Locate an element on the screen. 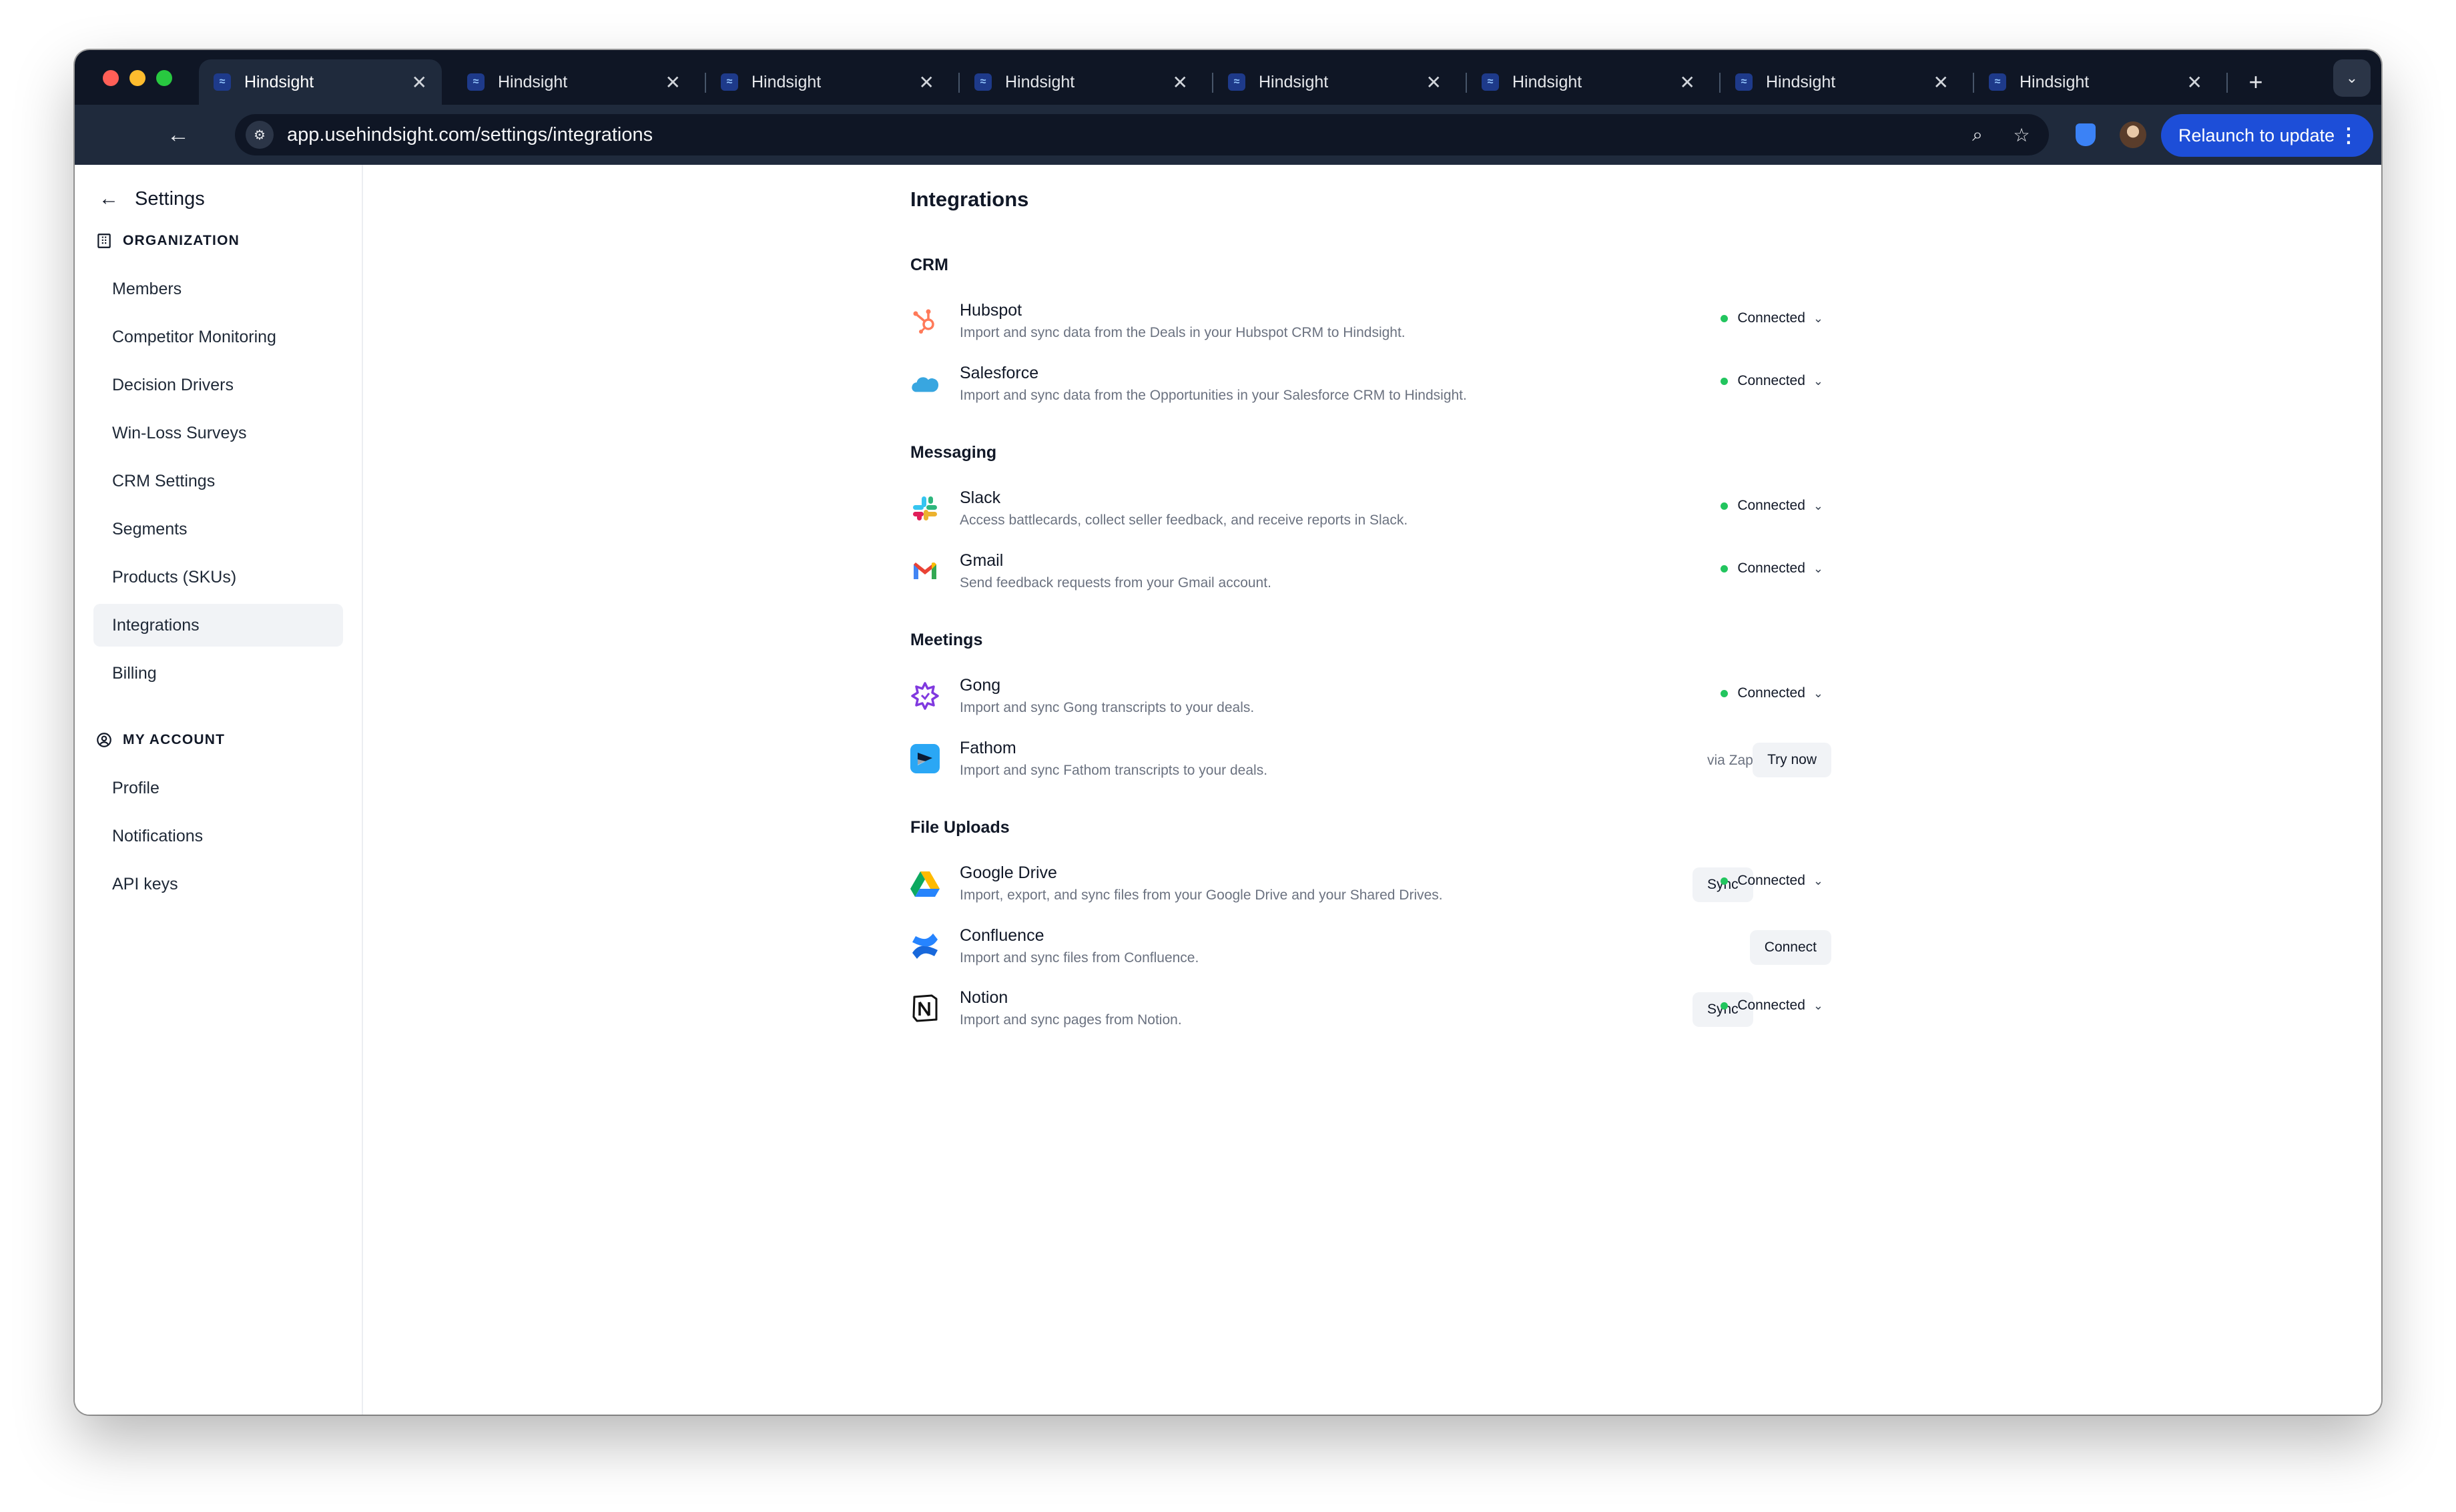 Image resolution: width=2456 pixels, height=1512 pixels. sidebar-item-profile: Profile is located at coordinates (218, 788).